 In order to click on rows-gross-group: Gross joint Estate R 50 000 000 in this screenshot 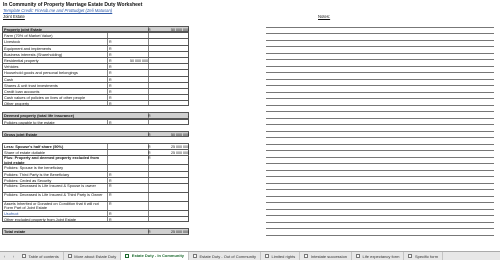, I will do `click(95, 133)`.